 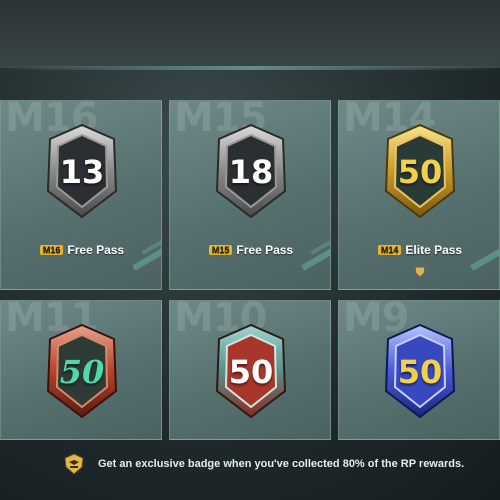 What do you see at coordinates (389, 250) in the screenshot?
I see `season-tag: M14` at bounding box center [389, 250].